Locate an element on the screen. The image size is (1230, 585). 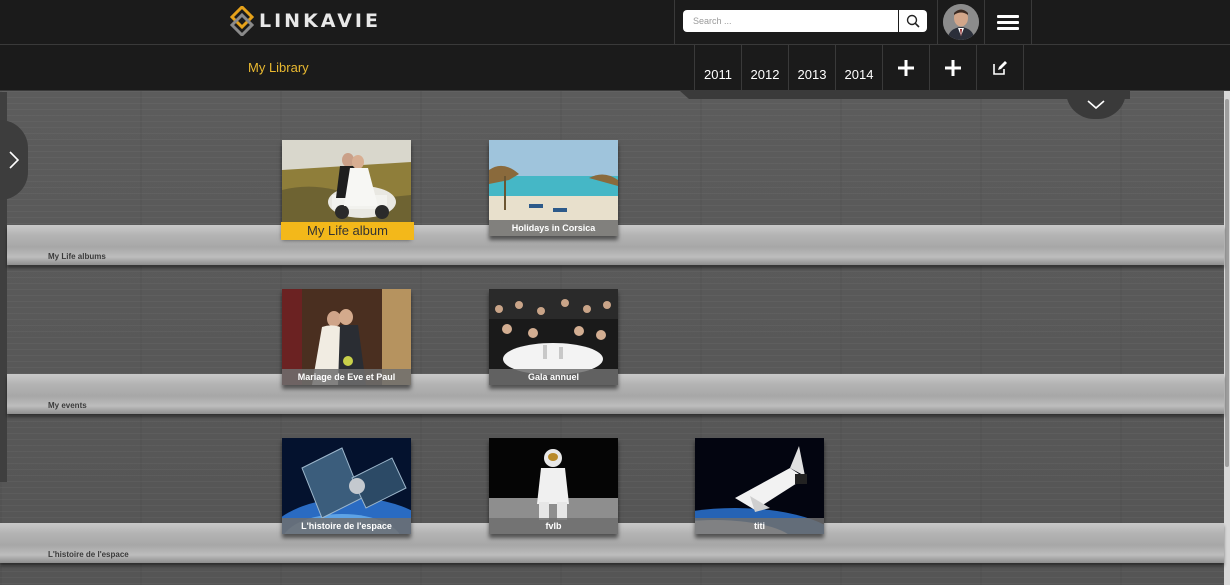
album-card: L'histoire de l'espace is located at coordinates (346, 486).